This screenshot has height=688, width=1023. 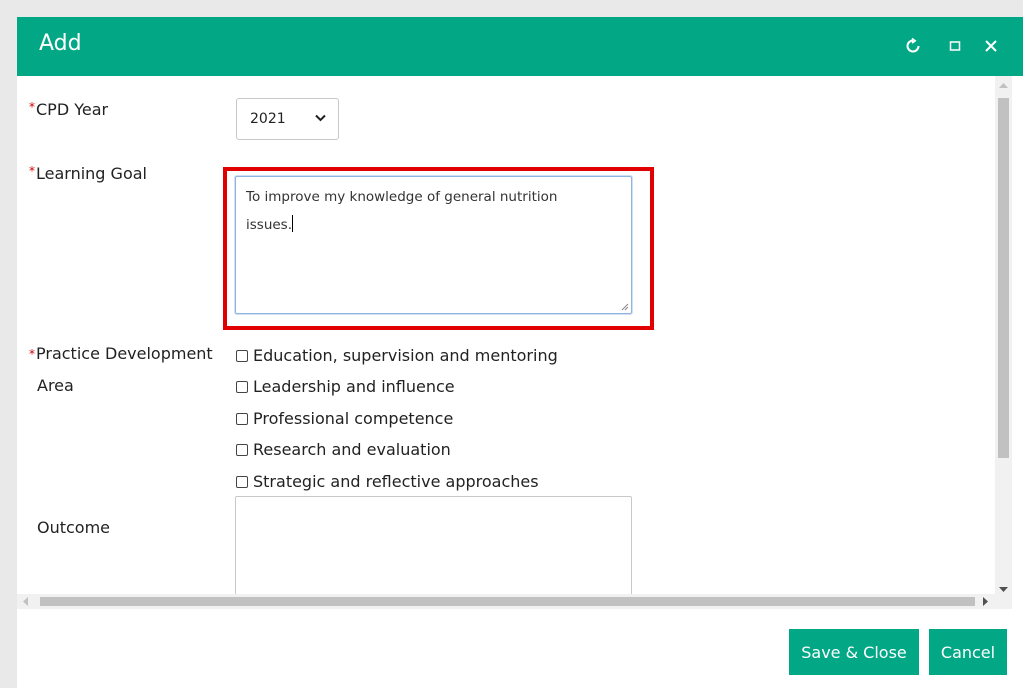 I want to click on checkbox-strategic: Strategic and reflective approaches, so click(x=387, y=481).